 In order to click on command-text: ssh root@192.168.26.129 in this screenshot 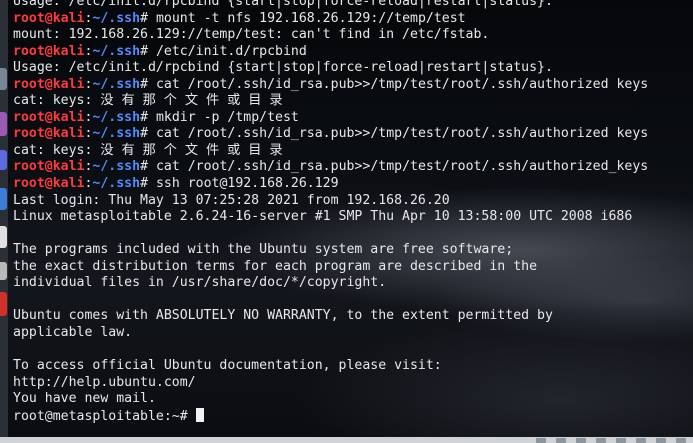, I will do `click(247, 184)`.